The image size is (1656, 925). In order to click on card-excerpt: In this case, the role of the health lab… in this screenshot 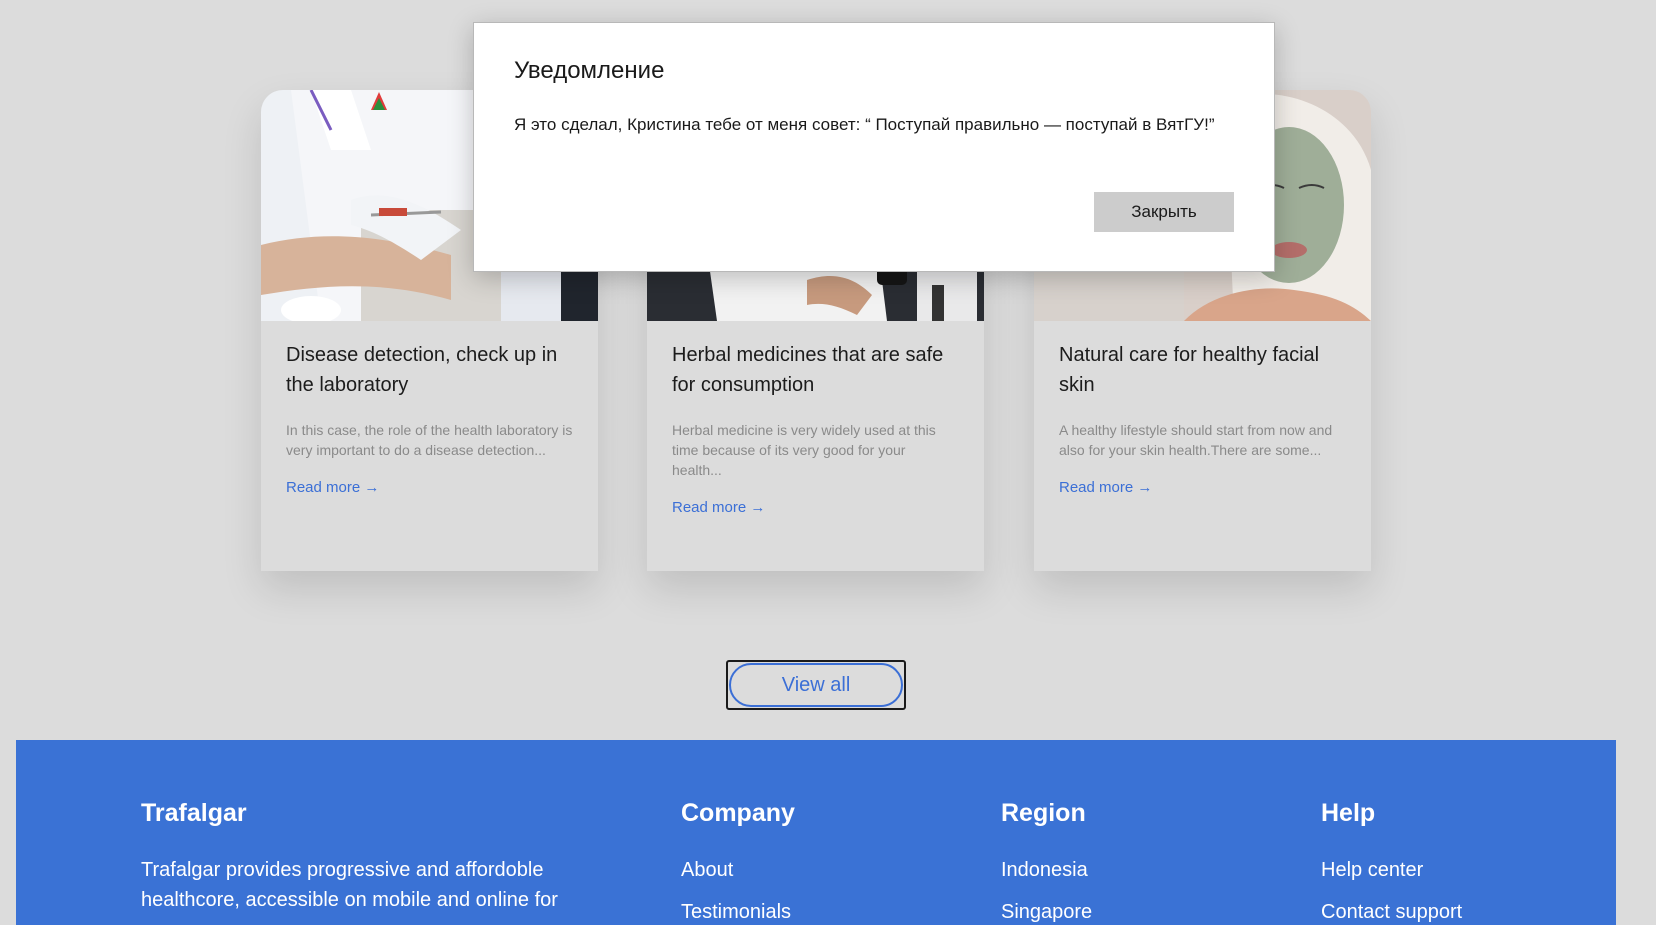, I will do `click(429, 440)`.